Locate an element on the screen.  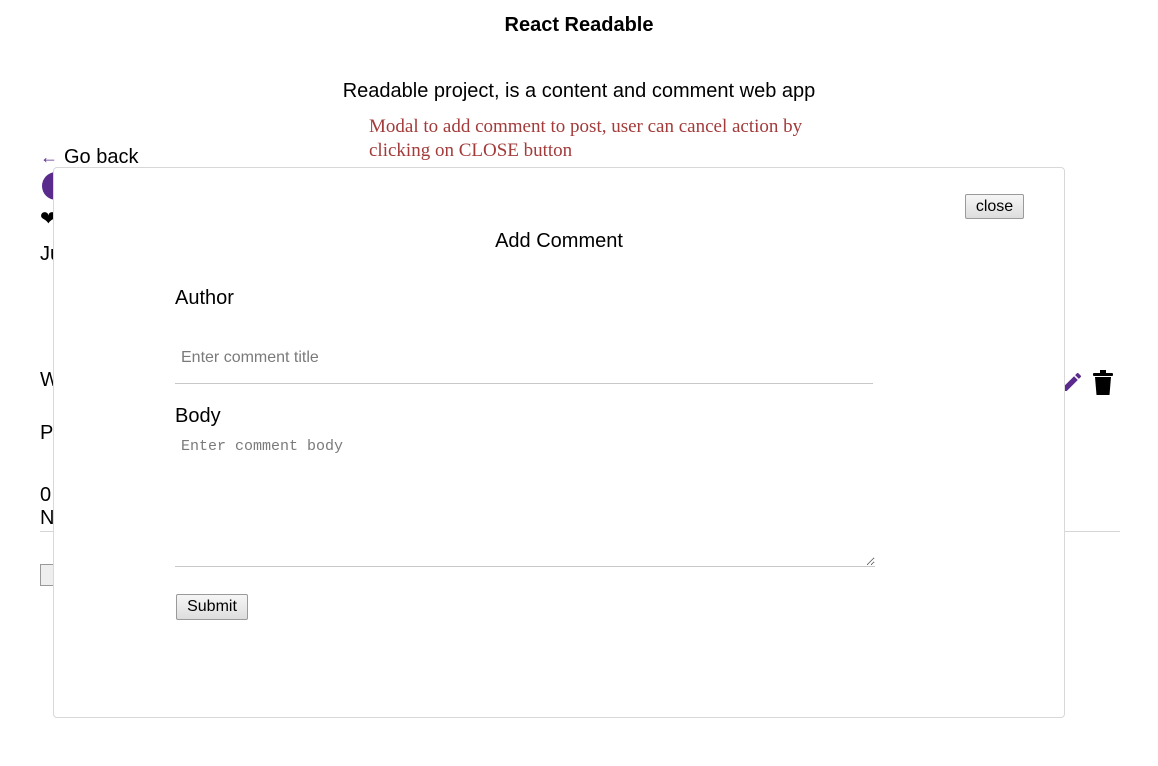
app-title: React Readable is located at coordinates (579, 25).